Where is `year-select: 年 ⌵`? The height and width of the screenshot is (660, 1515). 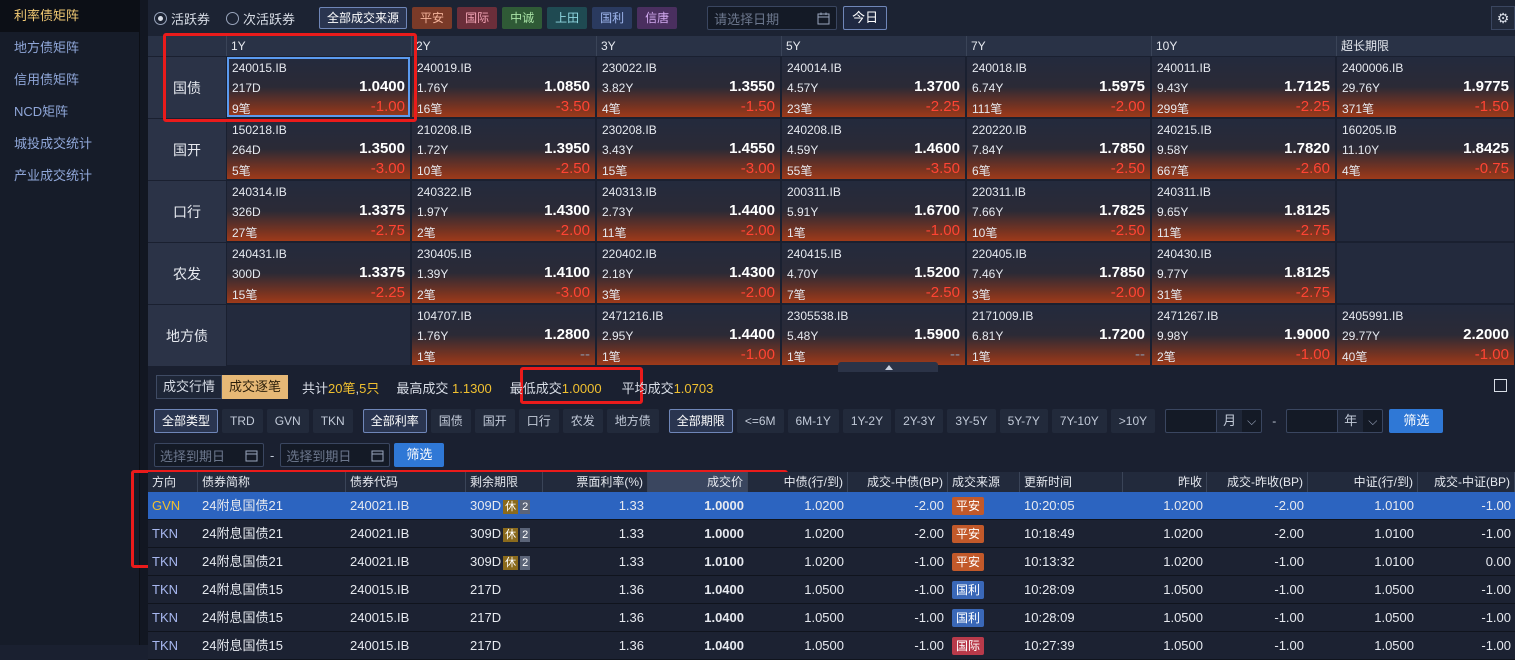 year-select: 年 ⌵ is located at coordinates (1335, 421).